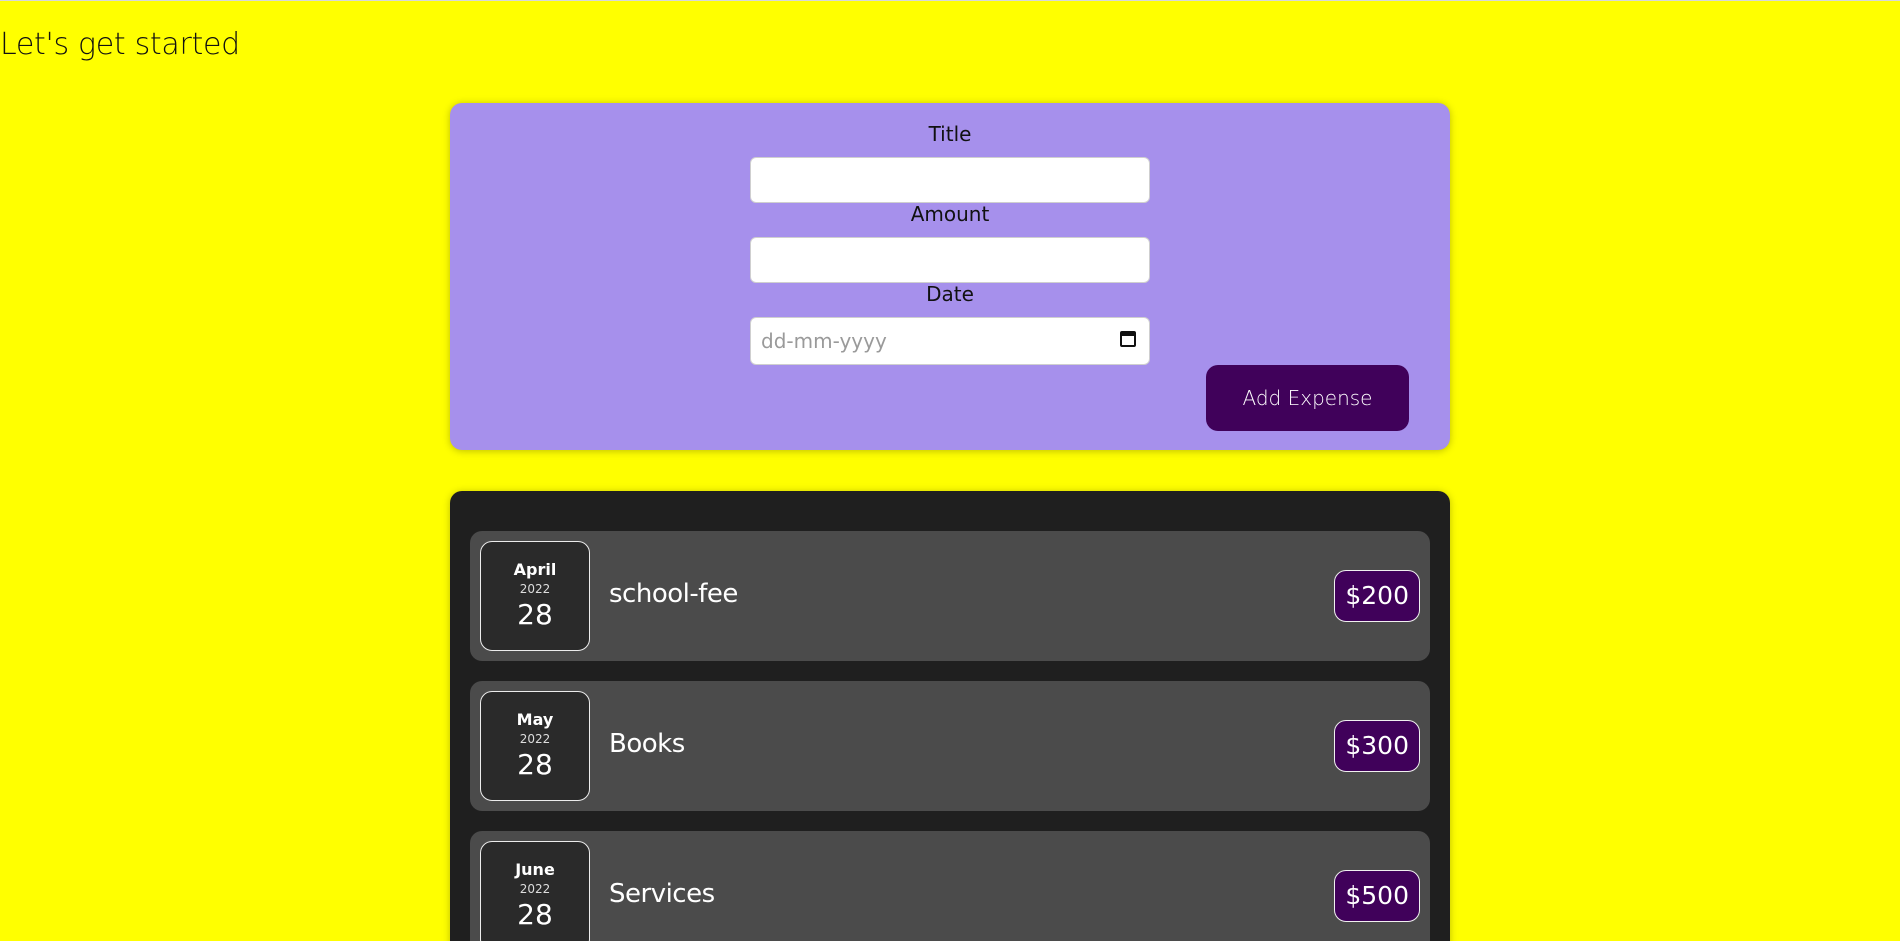 This screenshot has width=1900, height=941. What do you see at coordinates (120, 44) in the screenshot?
I see `page-heading: Let's get started` at bounding box center [120, 44].